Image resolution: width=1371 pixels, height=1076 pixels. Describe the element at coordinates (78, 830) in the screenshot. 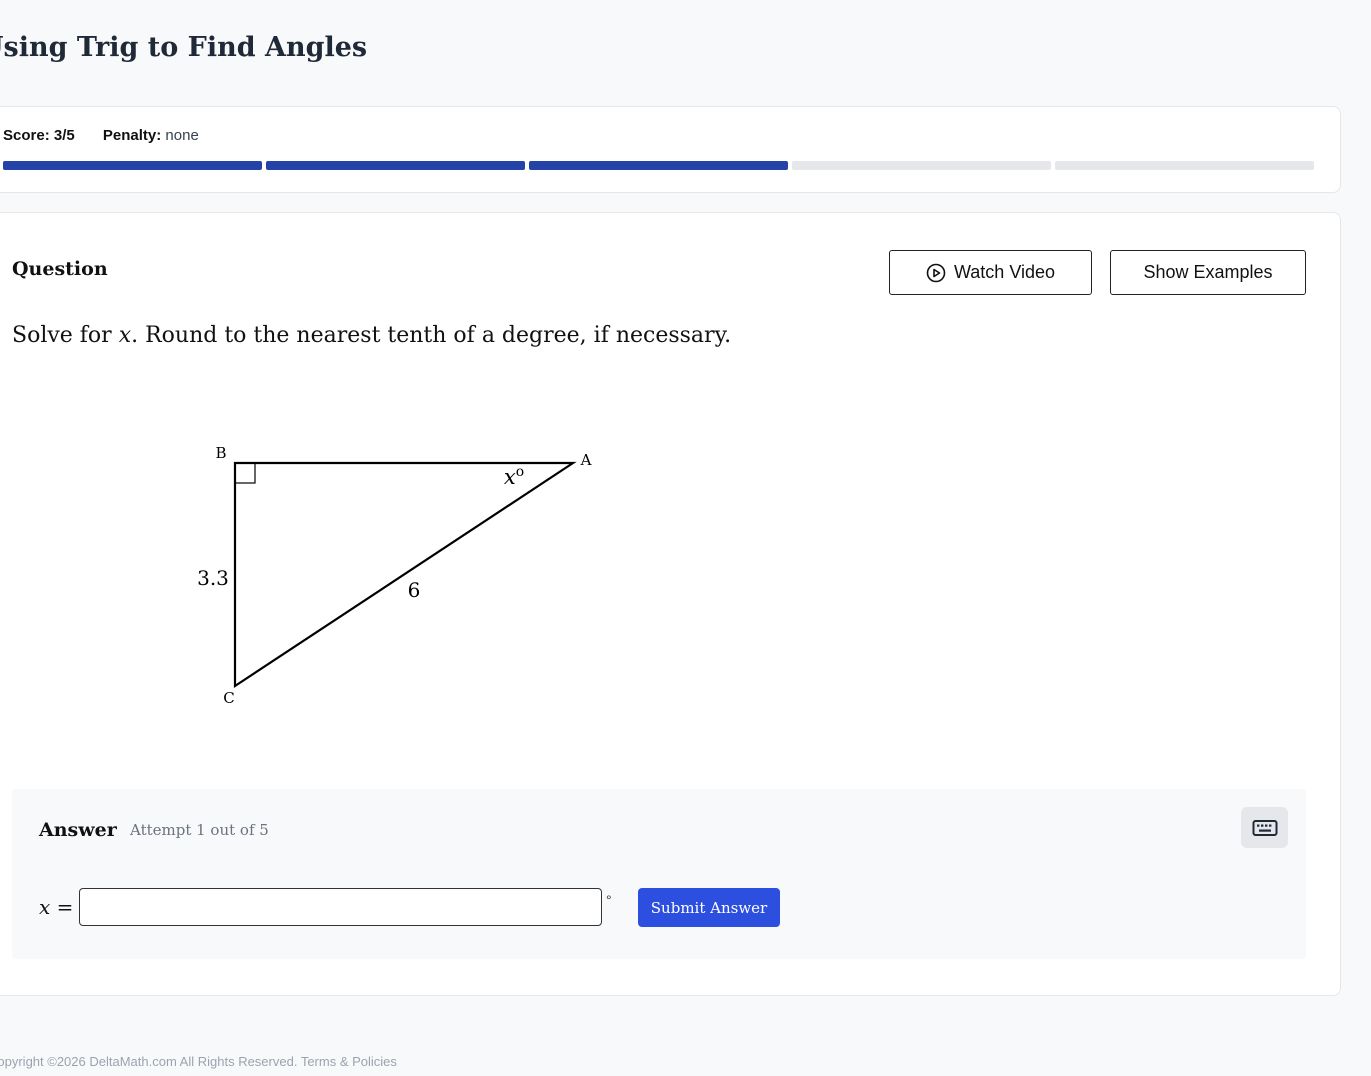

I see `answer-heading: Answer` at that location.